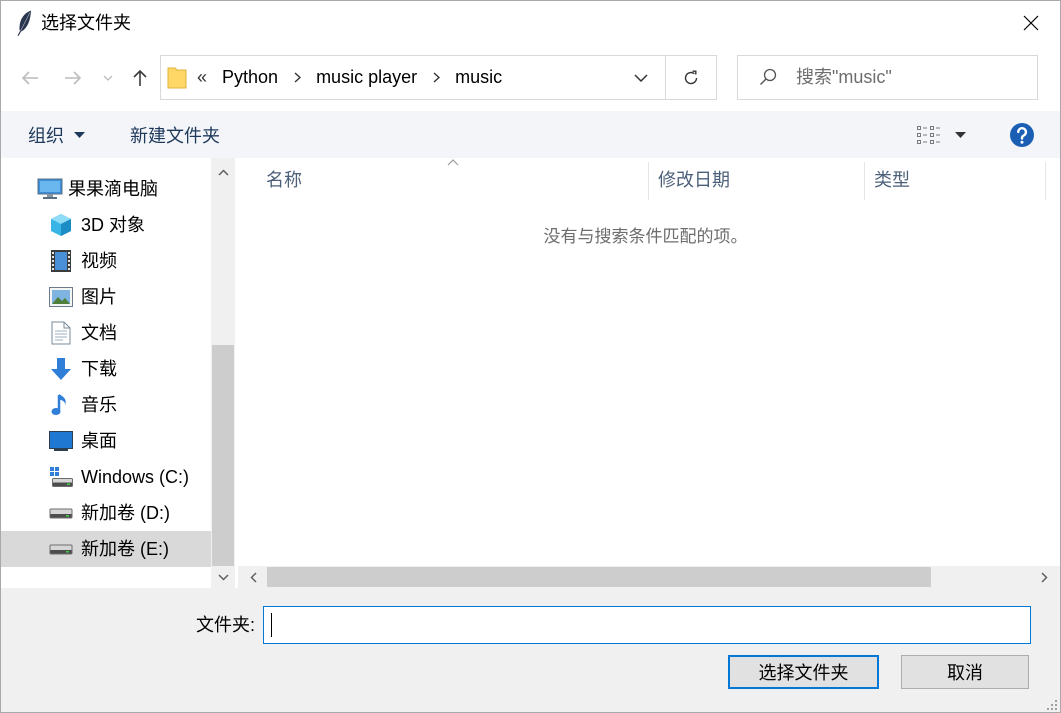 This screenshot has width=1061, height=713. I want to click on documents-icon, so click(61, 333).